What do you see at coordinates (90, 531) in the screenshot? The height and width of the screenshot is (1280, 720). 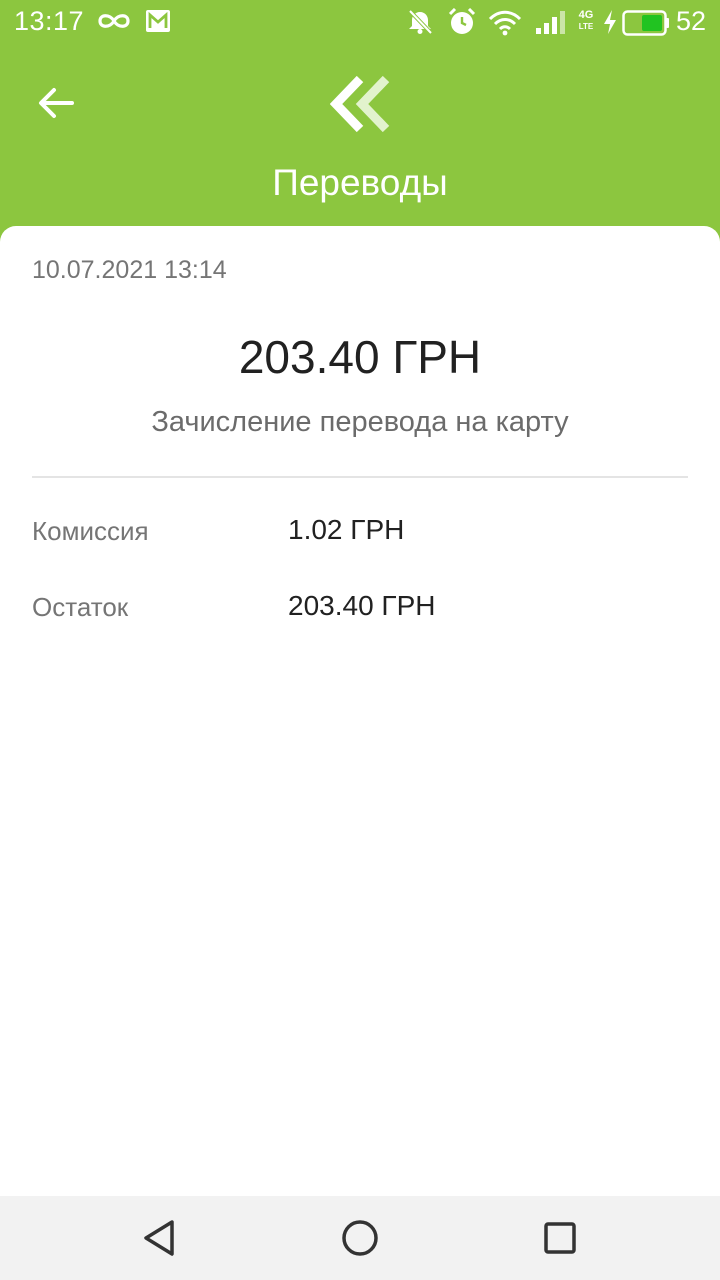 I see `commission-label: Комиссия` at bounding box center [90, 531].